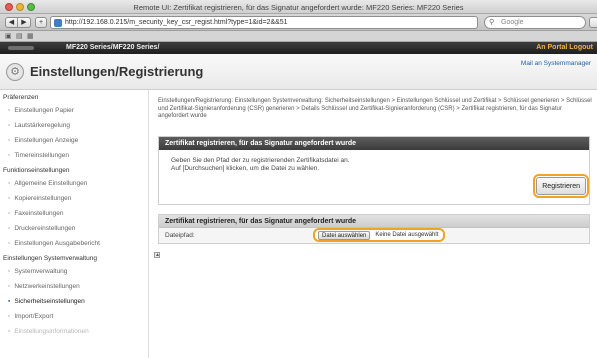  Describe the element at coordinates (77, 155) in the screenshot. I see `sidebar-item-timer: Timereinstellungen` at that location.